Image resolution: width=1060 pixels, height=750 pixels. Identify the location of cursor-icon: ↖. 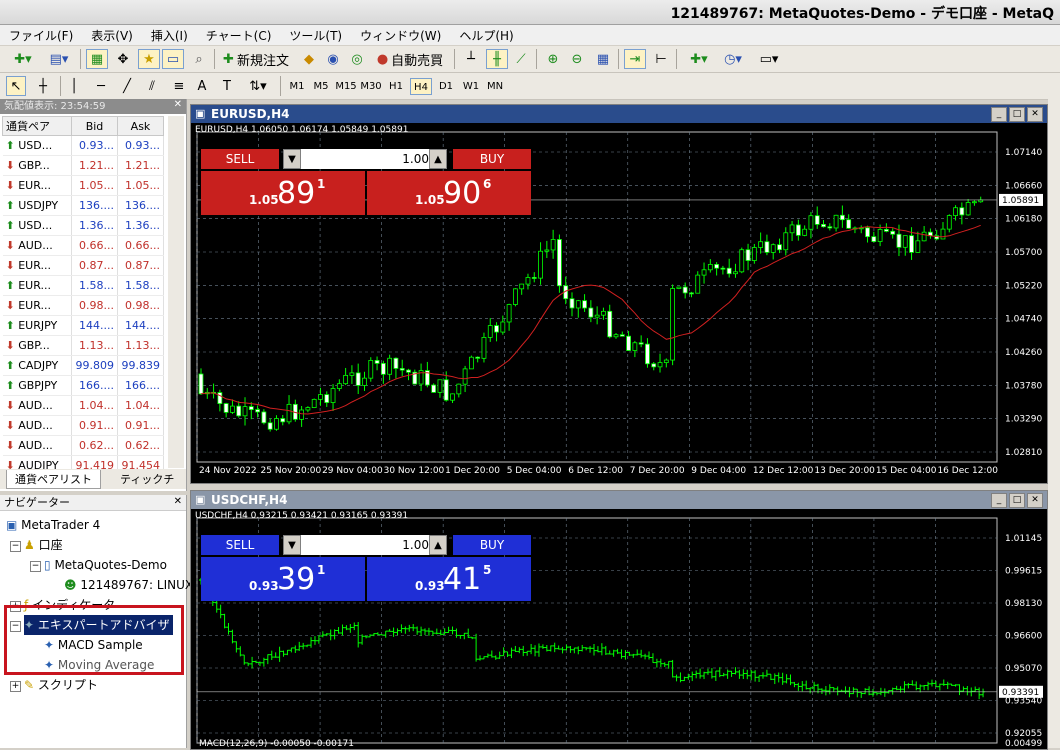
(16, 86).